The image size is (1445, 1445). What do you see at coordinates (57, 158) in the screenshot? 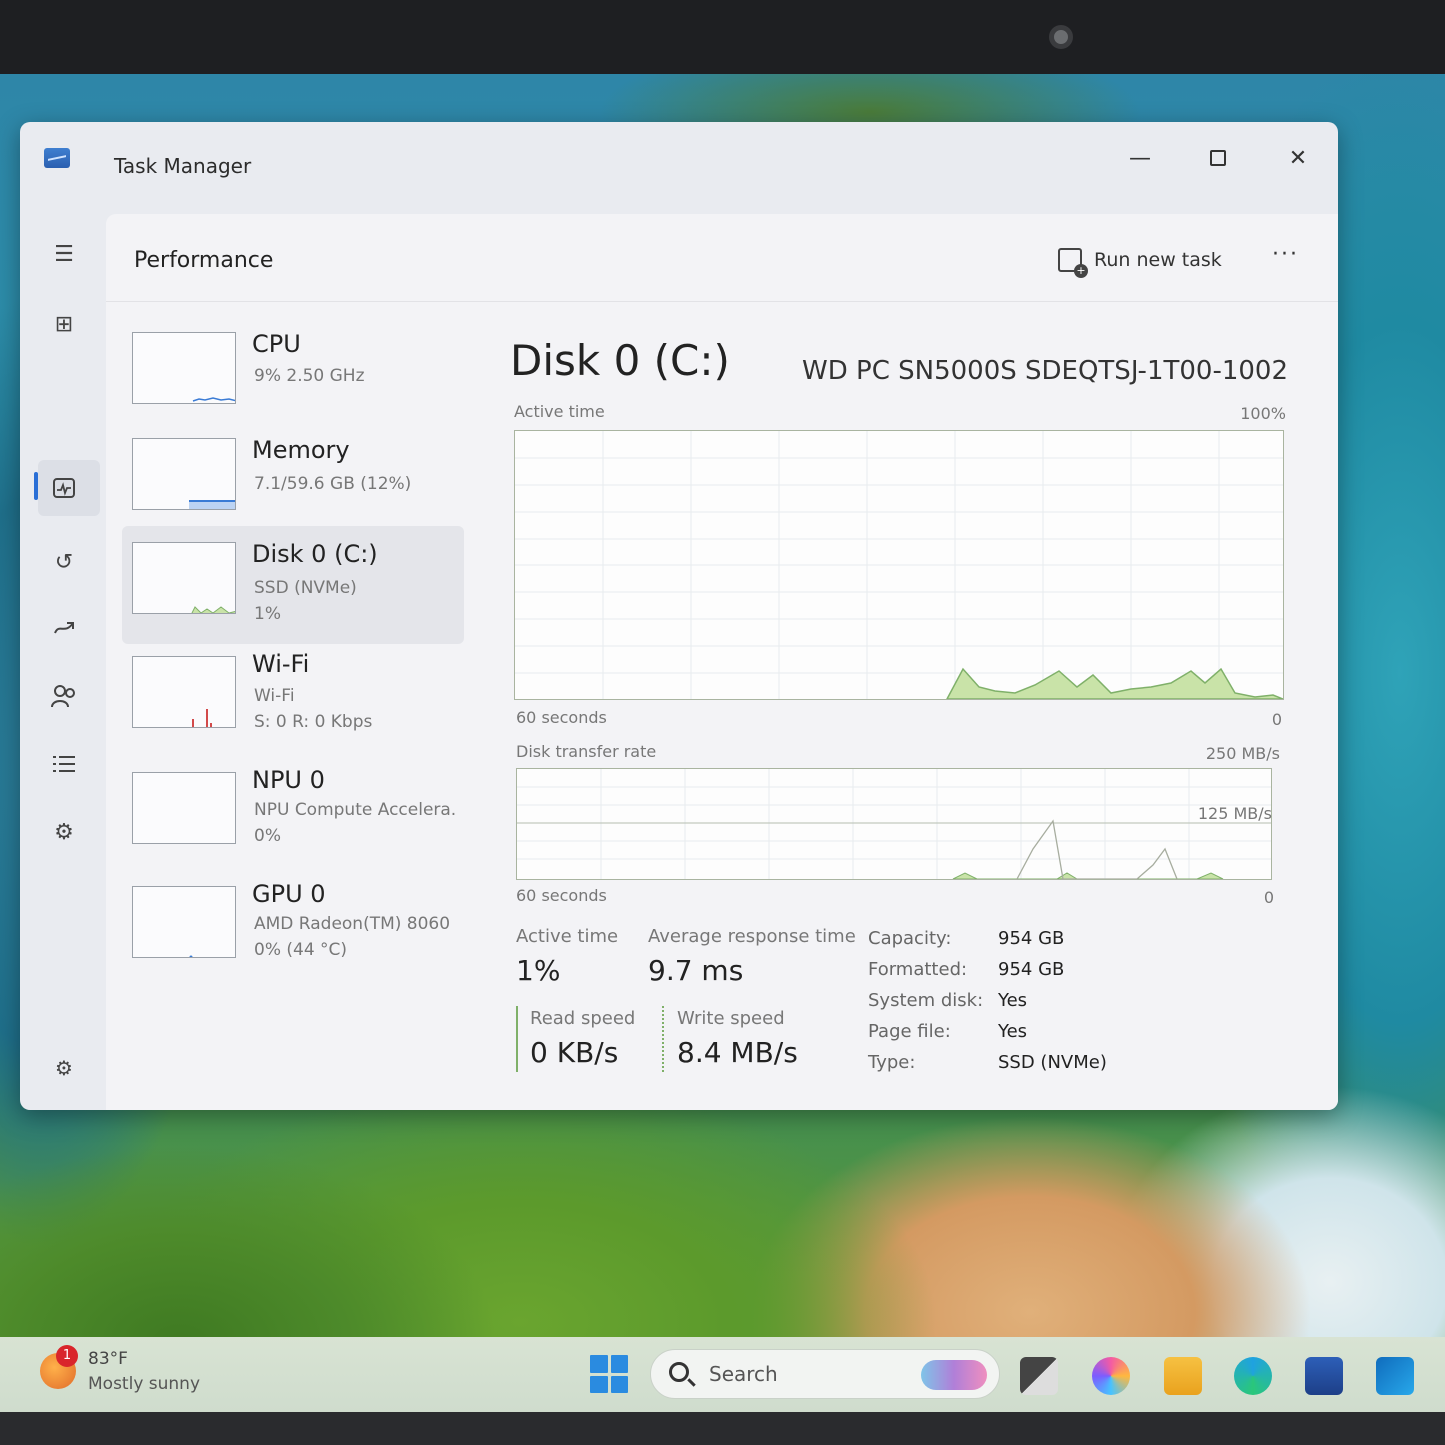
I see `task-manager-app-icon` at bounding box center [57, 158].